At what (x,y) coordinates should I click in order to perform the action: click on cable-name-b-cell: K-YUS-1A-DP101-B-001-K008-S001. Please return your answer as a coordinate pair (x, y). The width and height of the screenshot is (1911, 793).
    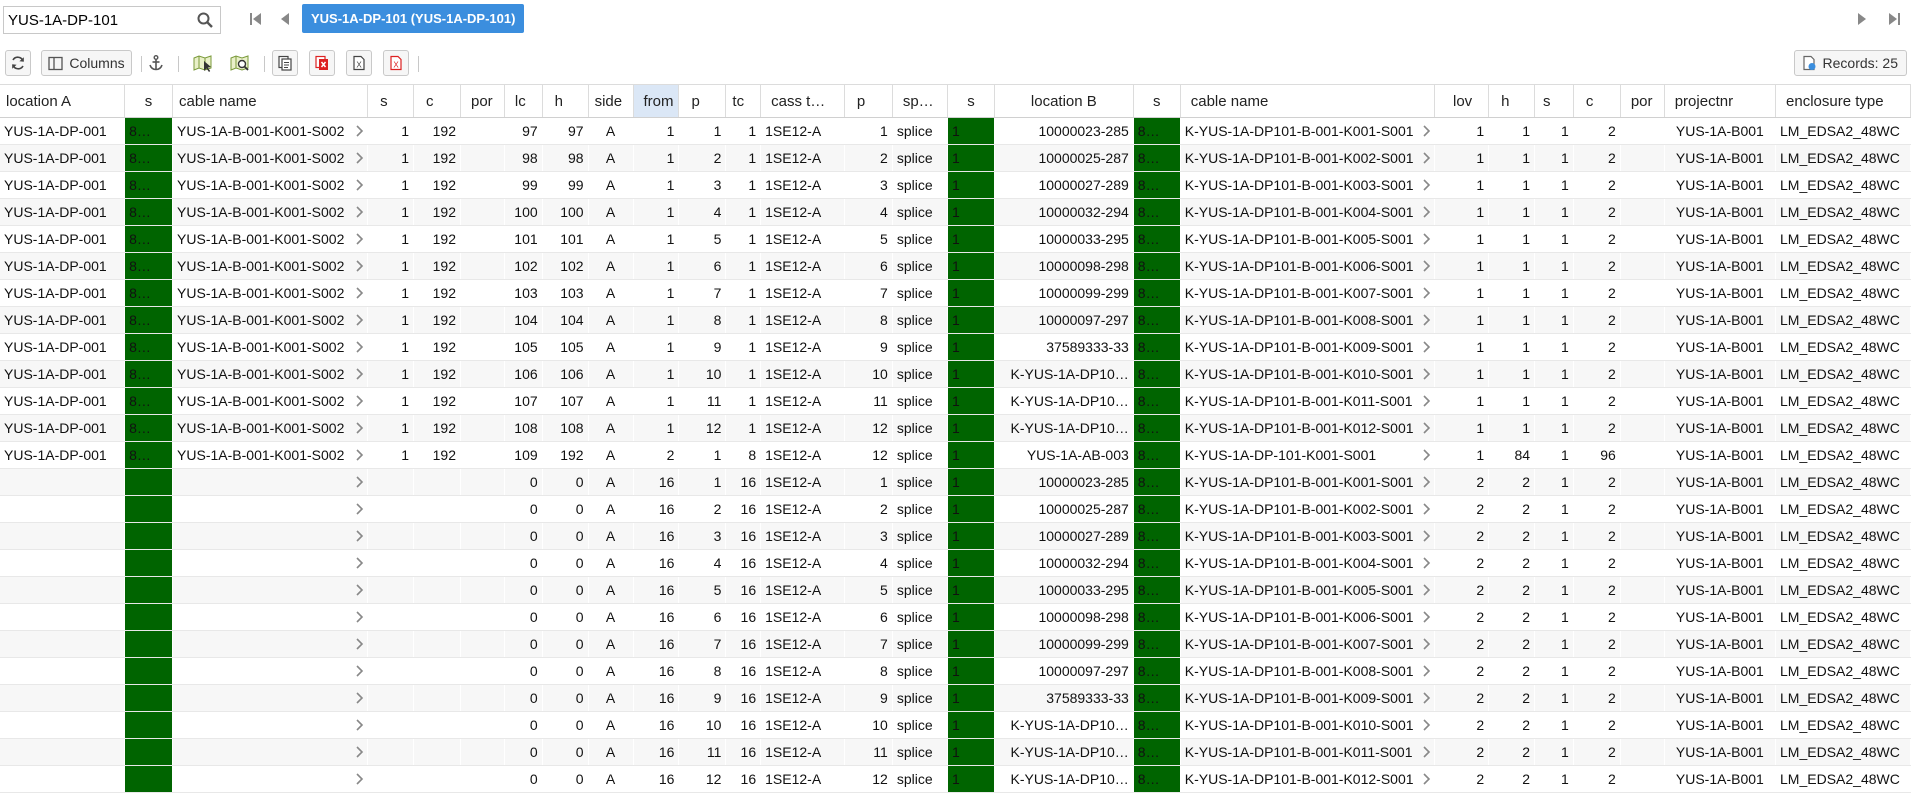
    Looking at the image, I should click on (1307, 320).